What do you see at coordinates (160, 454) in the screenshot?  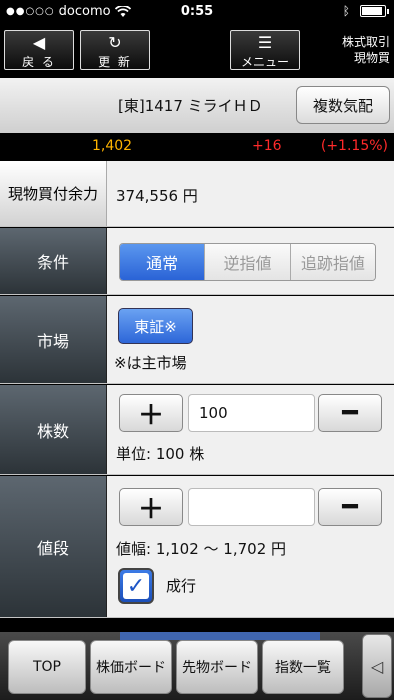 I see `shares-unit: 単位: 100 株` at bounding box center [160, 454].